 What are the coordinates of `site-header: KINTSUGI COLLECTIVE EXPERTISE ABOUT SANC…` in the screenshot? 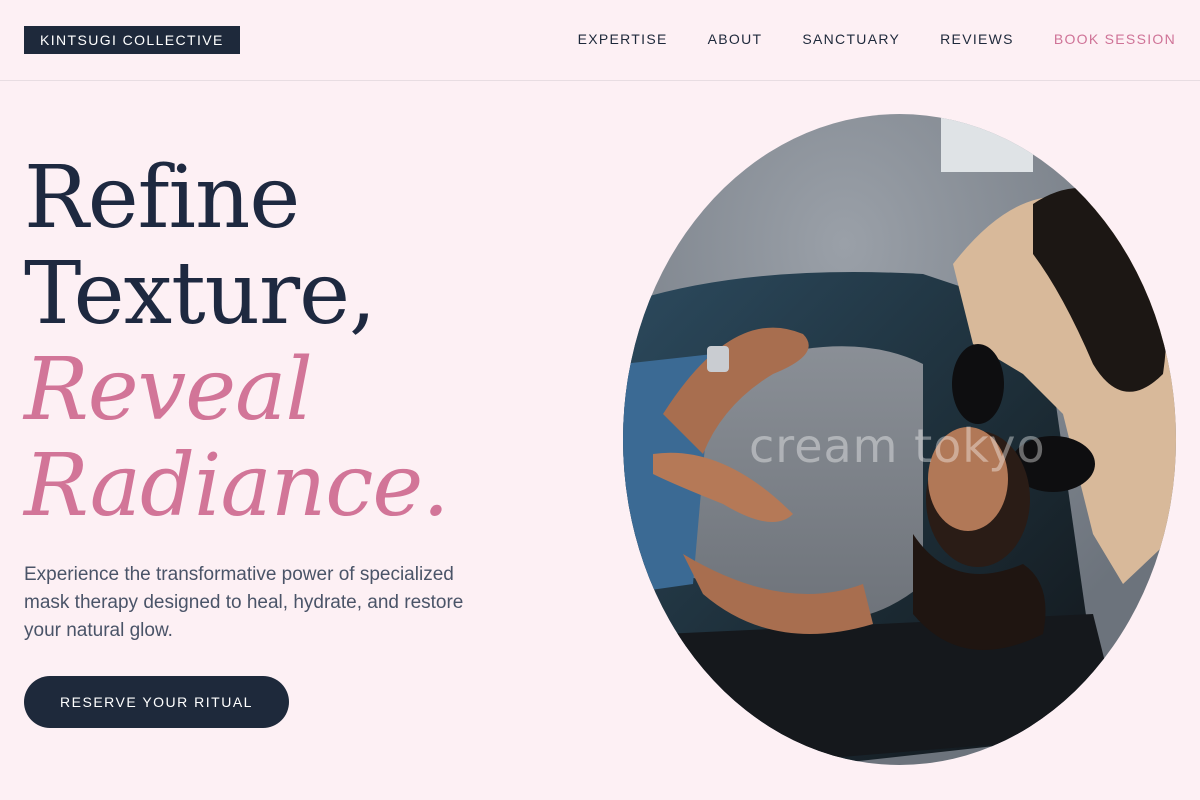 It's located at (600, 40).